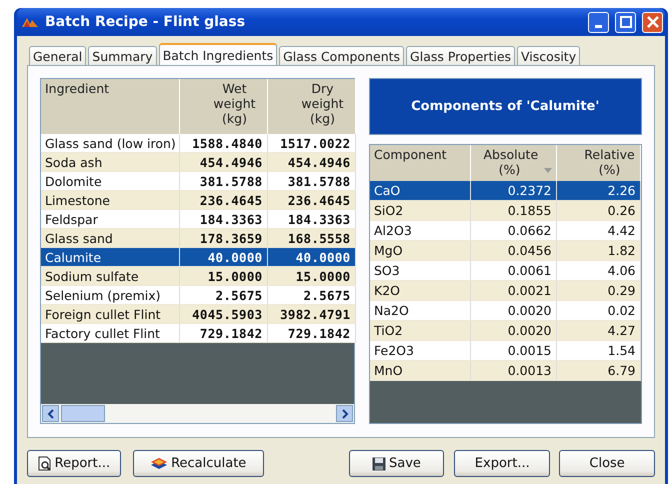 The image size is (671, 484). I want to click on table-cell: MgO, so click(420, 250).